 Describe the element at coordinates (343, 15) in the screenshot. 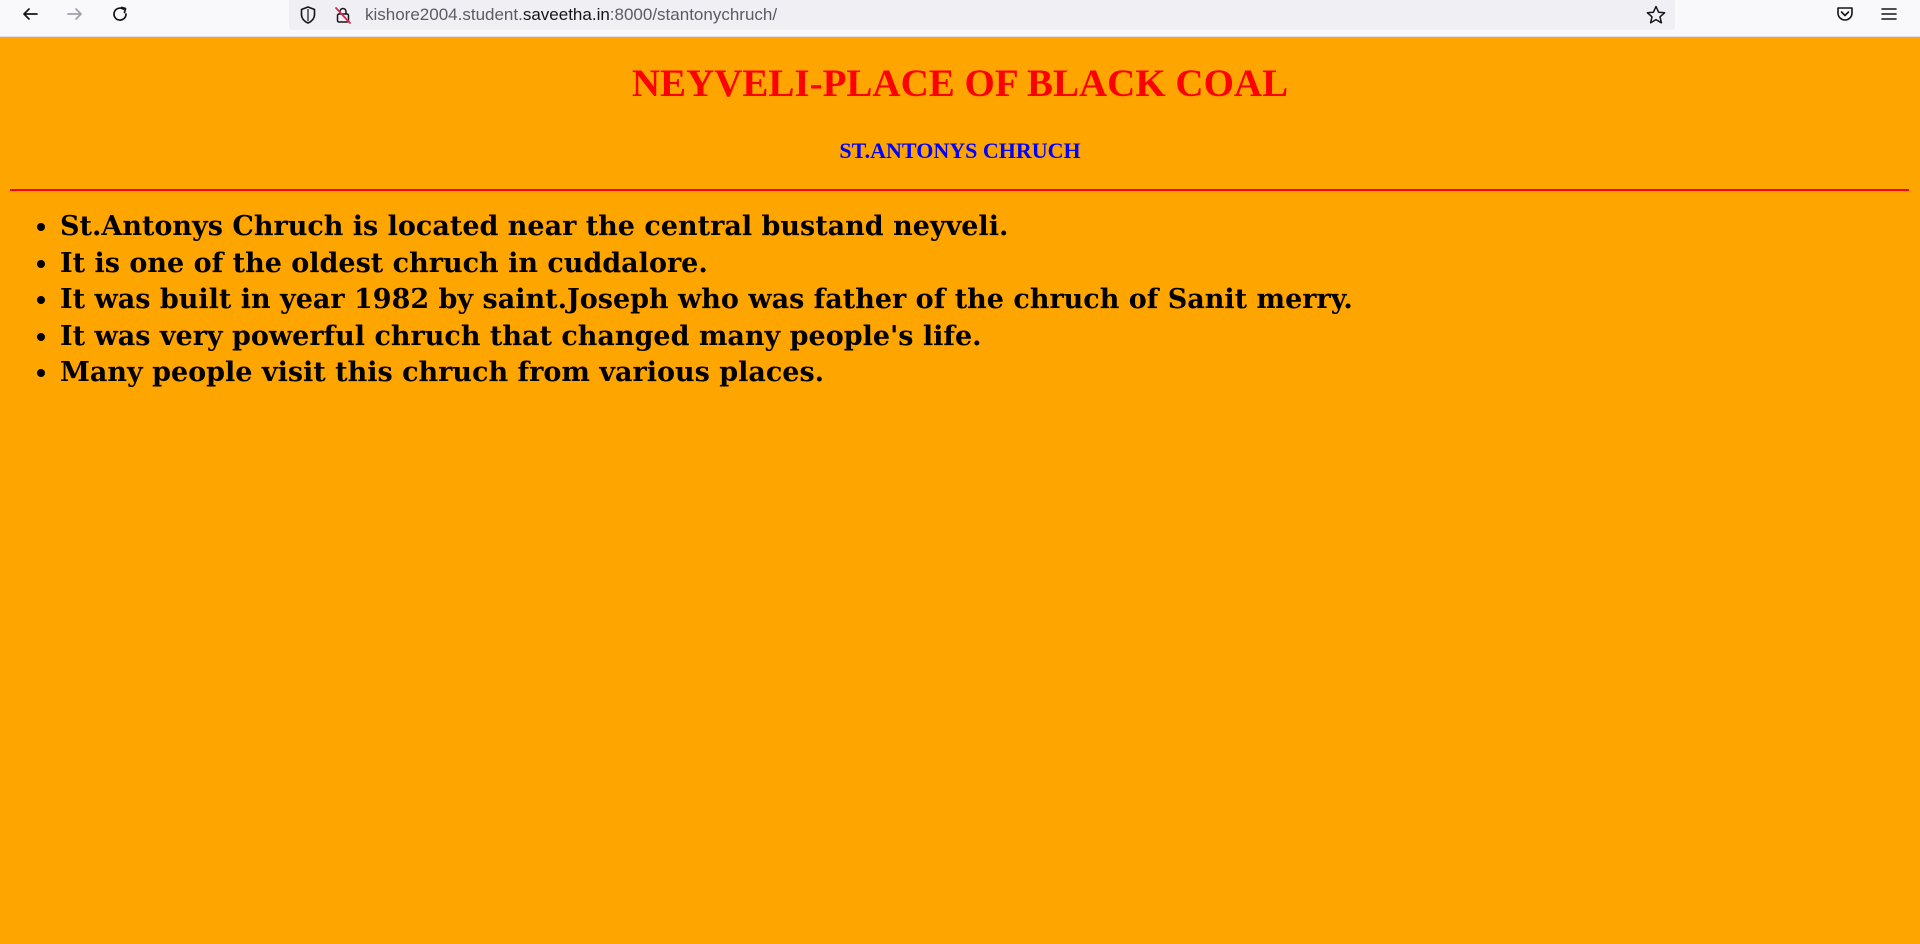

I see `insecure-lock-icon` at that location.